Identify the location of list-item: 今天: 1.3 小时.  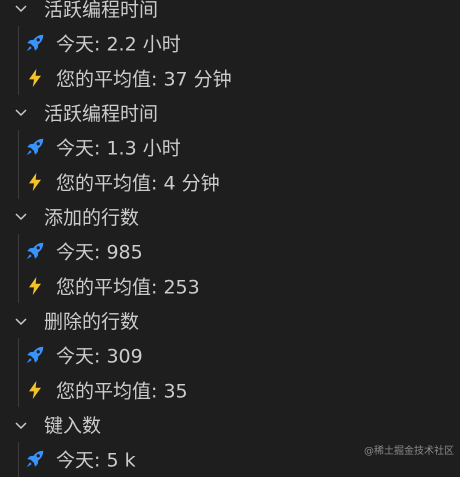
(230, 147).